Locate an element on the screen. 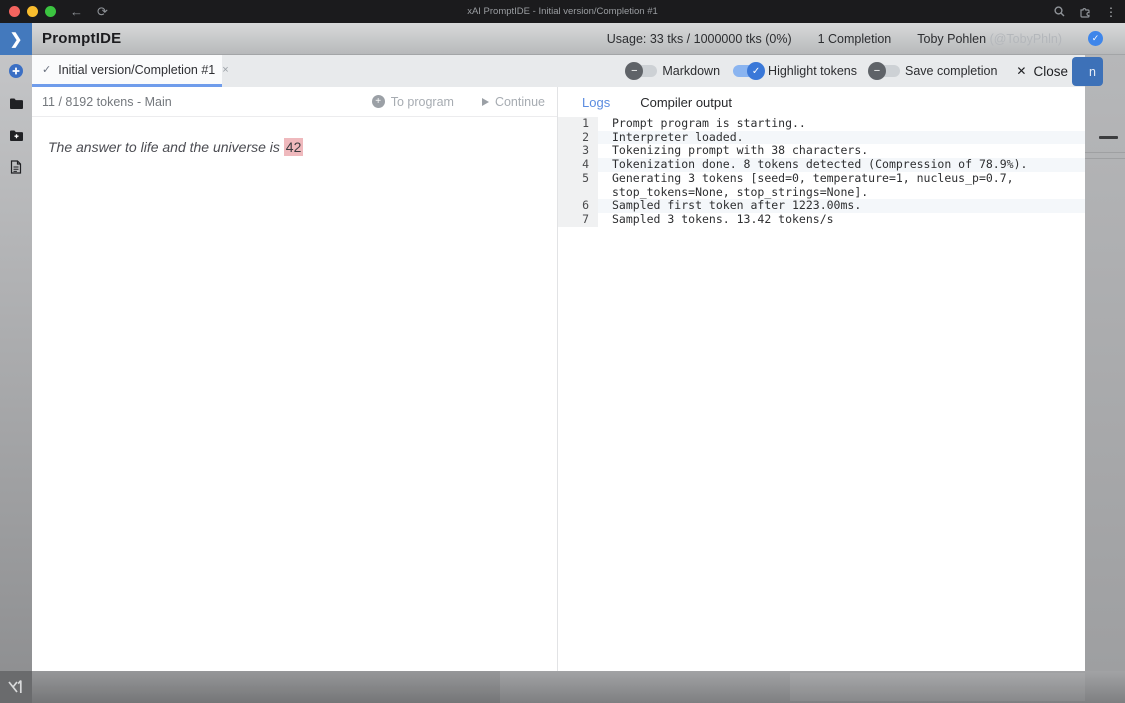  close-button: ✕ Close is located at coordinates (1042, 71).